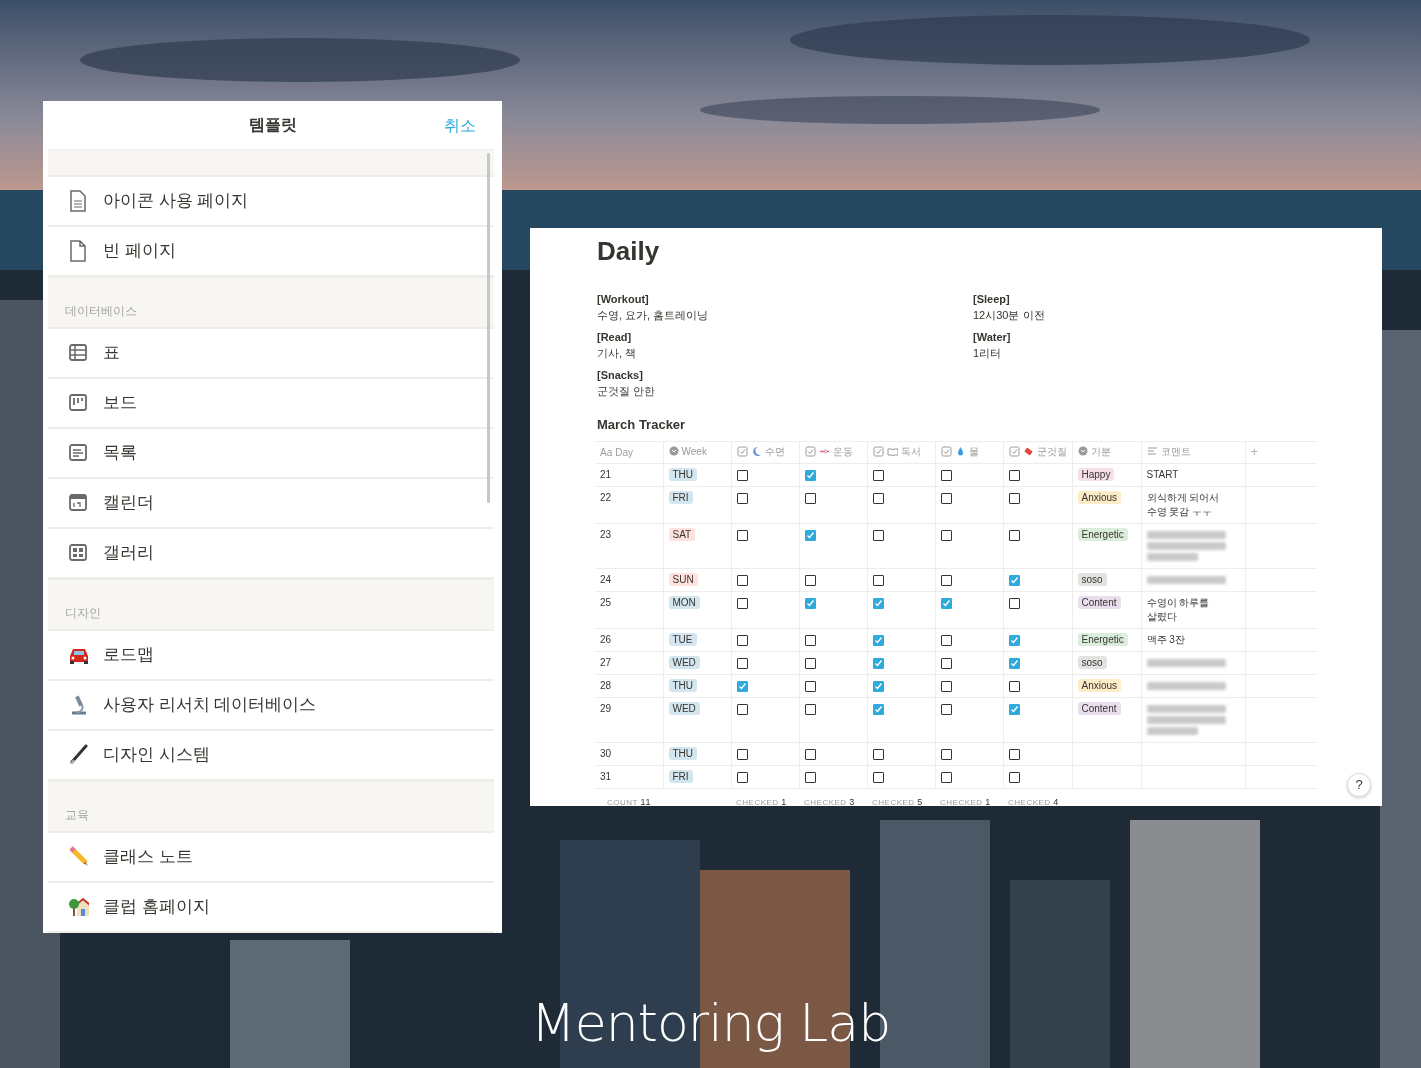 This screenshot has height=1068, width=1421. Describe the element at coordinates (1102, 534) in the screenshot. I see `mood-tag: Energetic` at that location.